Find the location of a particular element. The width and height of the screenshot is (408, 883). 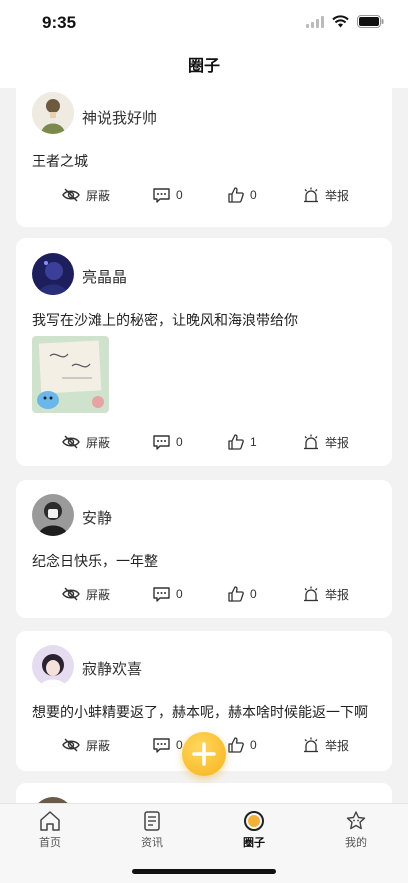

tab-news: 资讯 is located at coordinates (152, 830).